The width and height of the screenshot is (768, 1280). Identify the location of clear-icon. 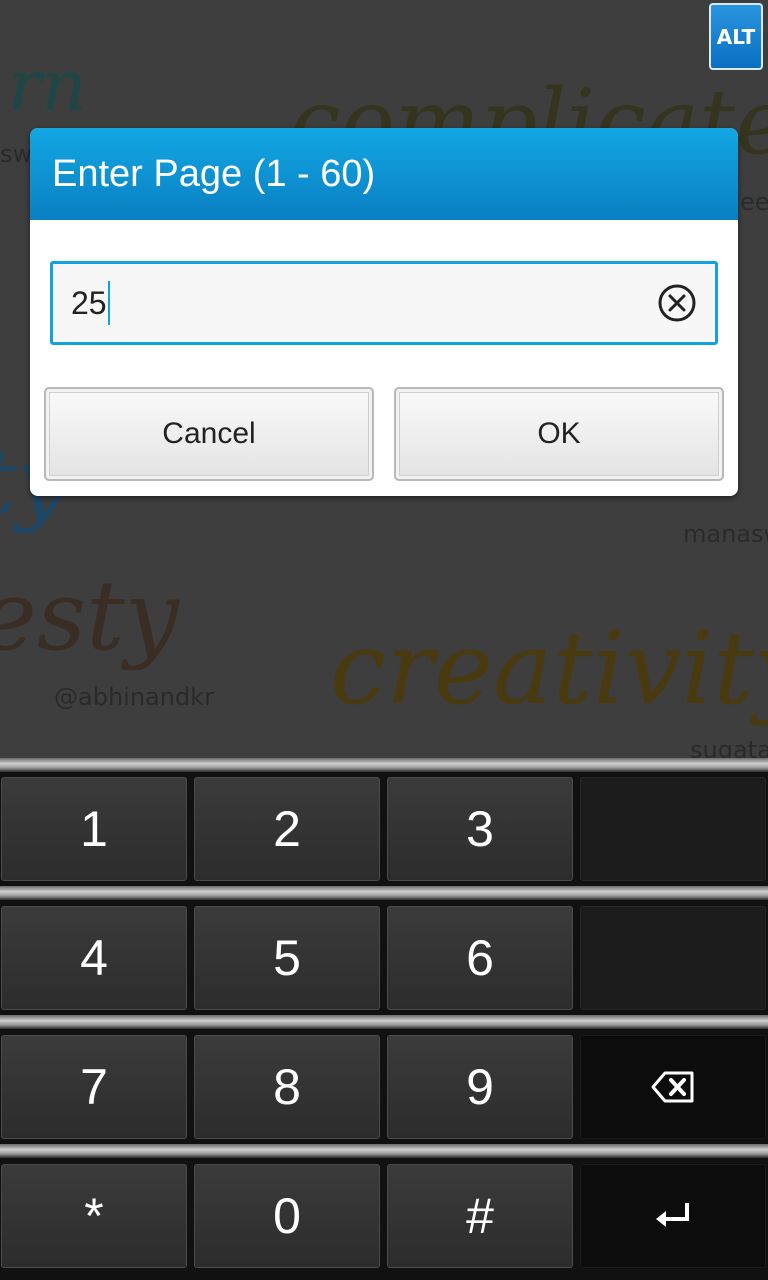
(677, 303).